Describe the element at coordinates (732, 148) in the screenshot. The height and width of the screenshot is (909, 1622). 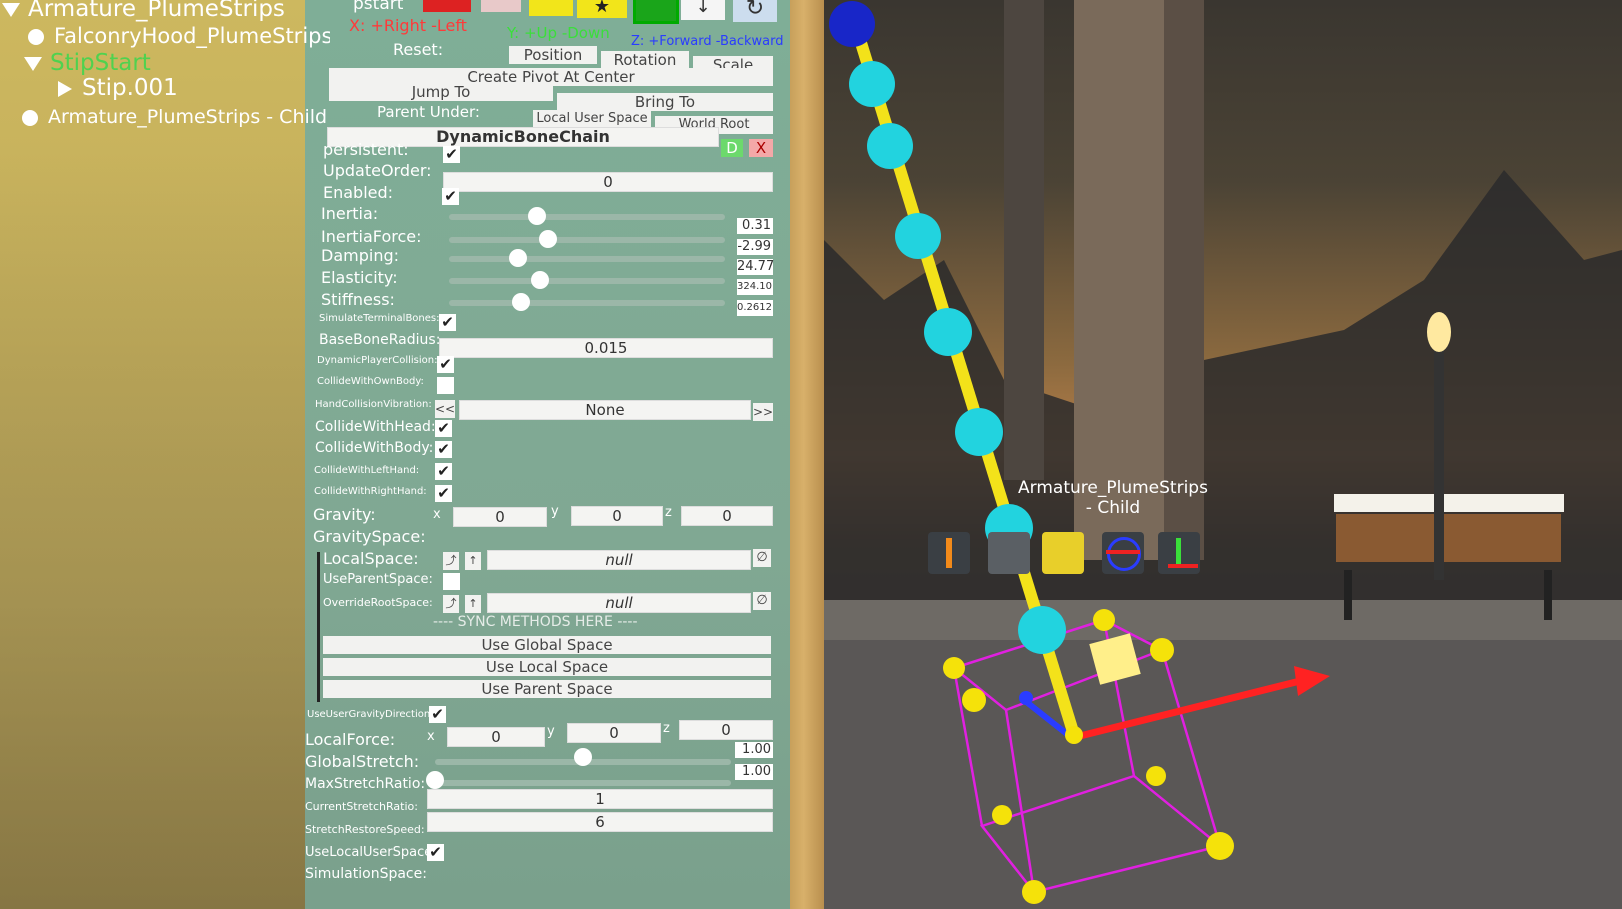
I see `duplicate-component-button: D` at that location.